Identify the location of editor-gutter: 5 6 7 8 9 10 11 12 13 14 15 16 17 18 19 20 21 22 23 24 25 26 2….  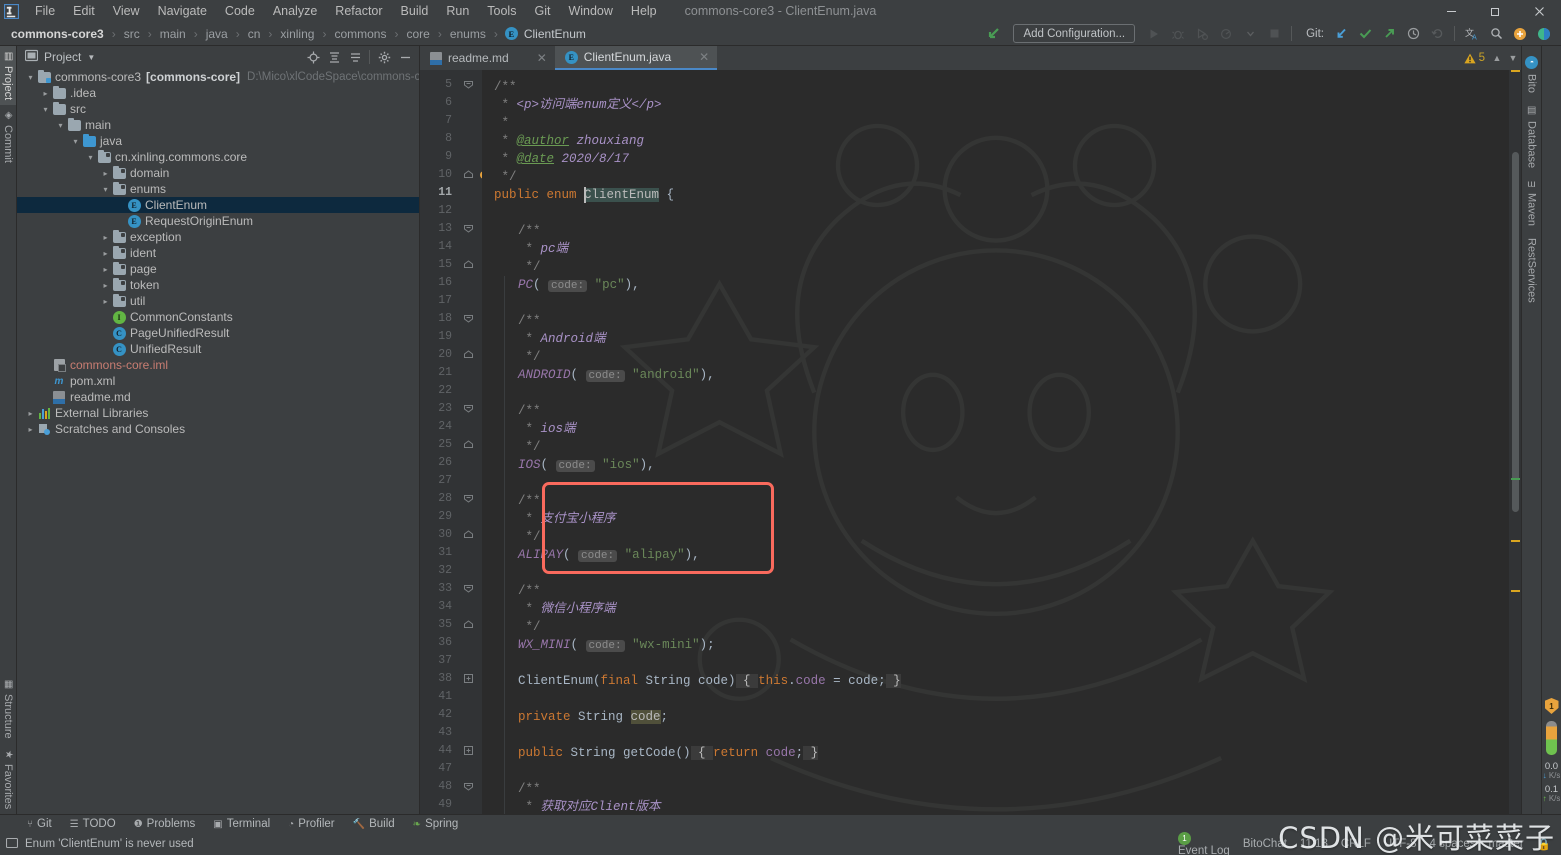
(454, 442).